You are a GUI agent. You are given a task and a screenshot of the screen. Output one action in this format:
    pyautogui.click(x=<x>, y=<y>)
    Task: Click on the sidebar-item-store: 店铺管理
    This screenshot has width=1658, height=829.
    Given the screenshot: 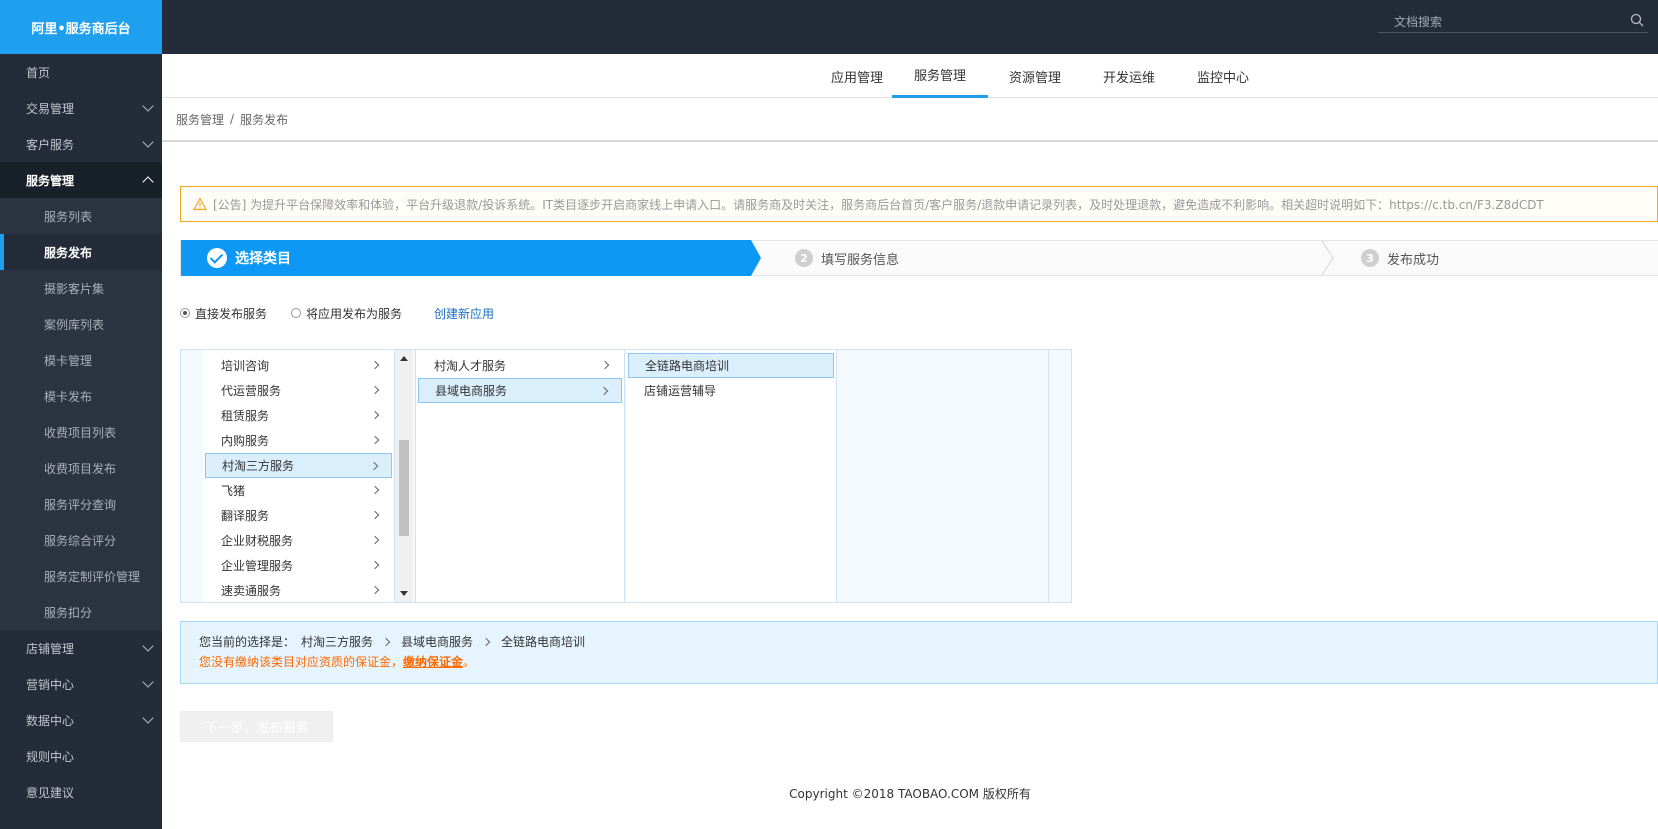 What is the action you would take?
    pyautogui.click(x=81, y=648)
    